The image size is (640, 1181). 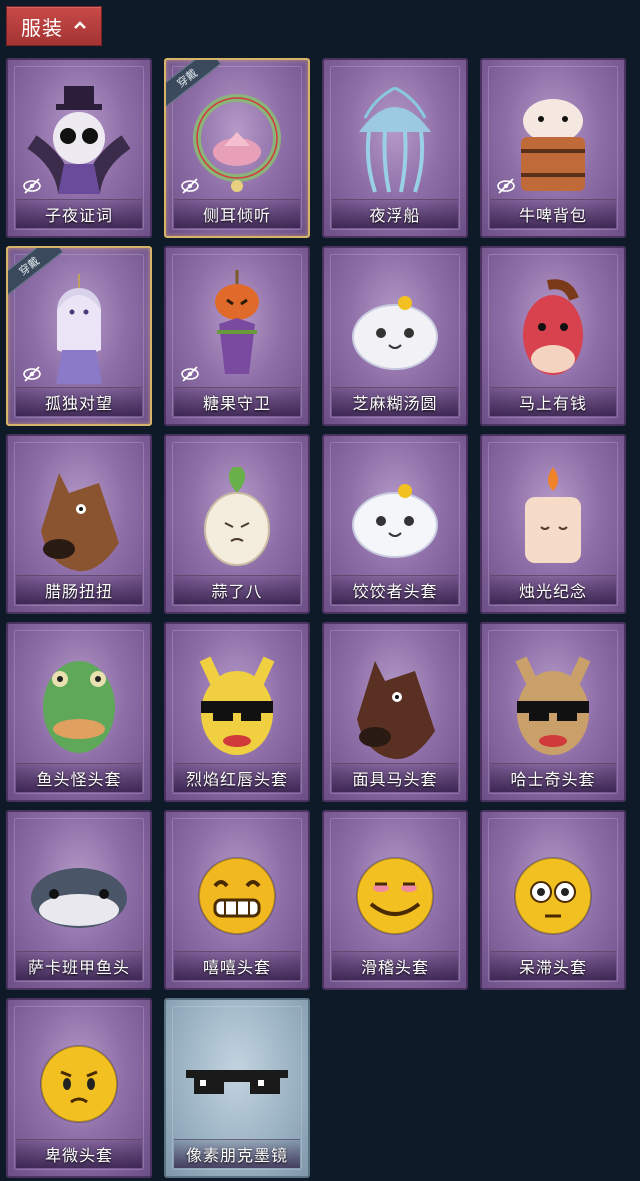 What do you see at coordinates (395, 589) in the screenshot?
I see `costume-name: 饺饺者头套` at bounding box center [395, 589].